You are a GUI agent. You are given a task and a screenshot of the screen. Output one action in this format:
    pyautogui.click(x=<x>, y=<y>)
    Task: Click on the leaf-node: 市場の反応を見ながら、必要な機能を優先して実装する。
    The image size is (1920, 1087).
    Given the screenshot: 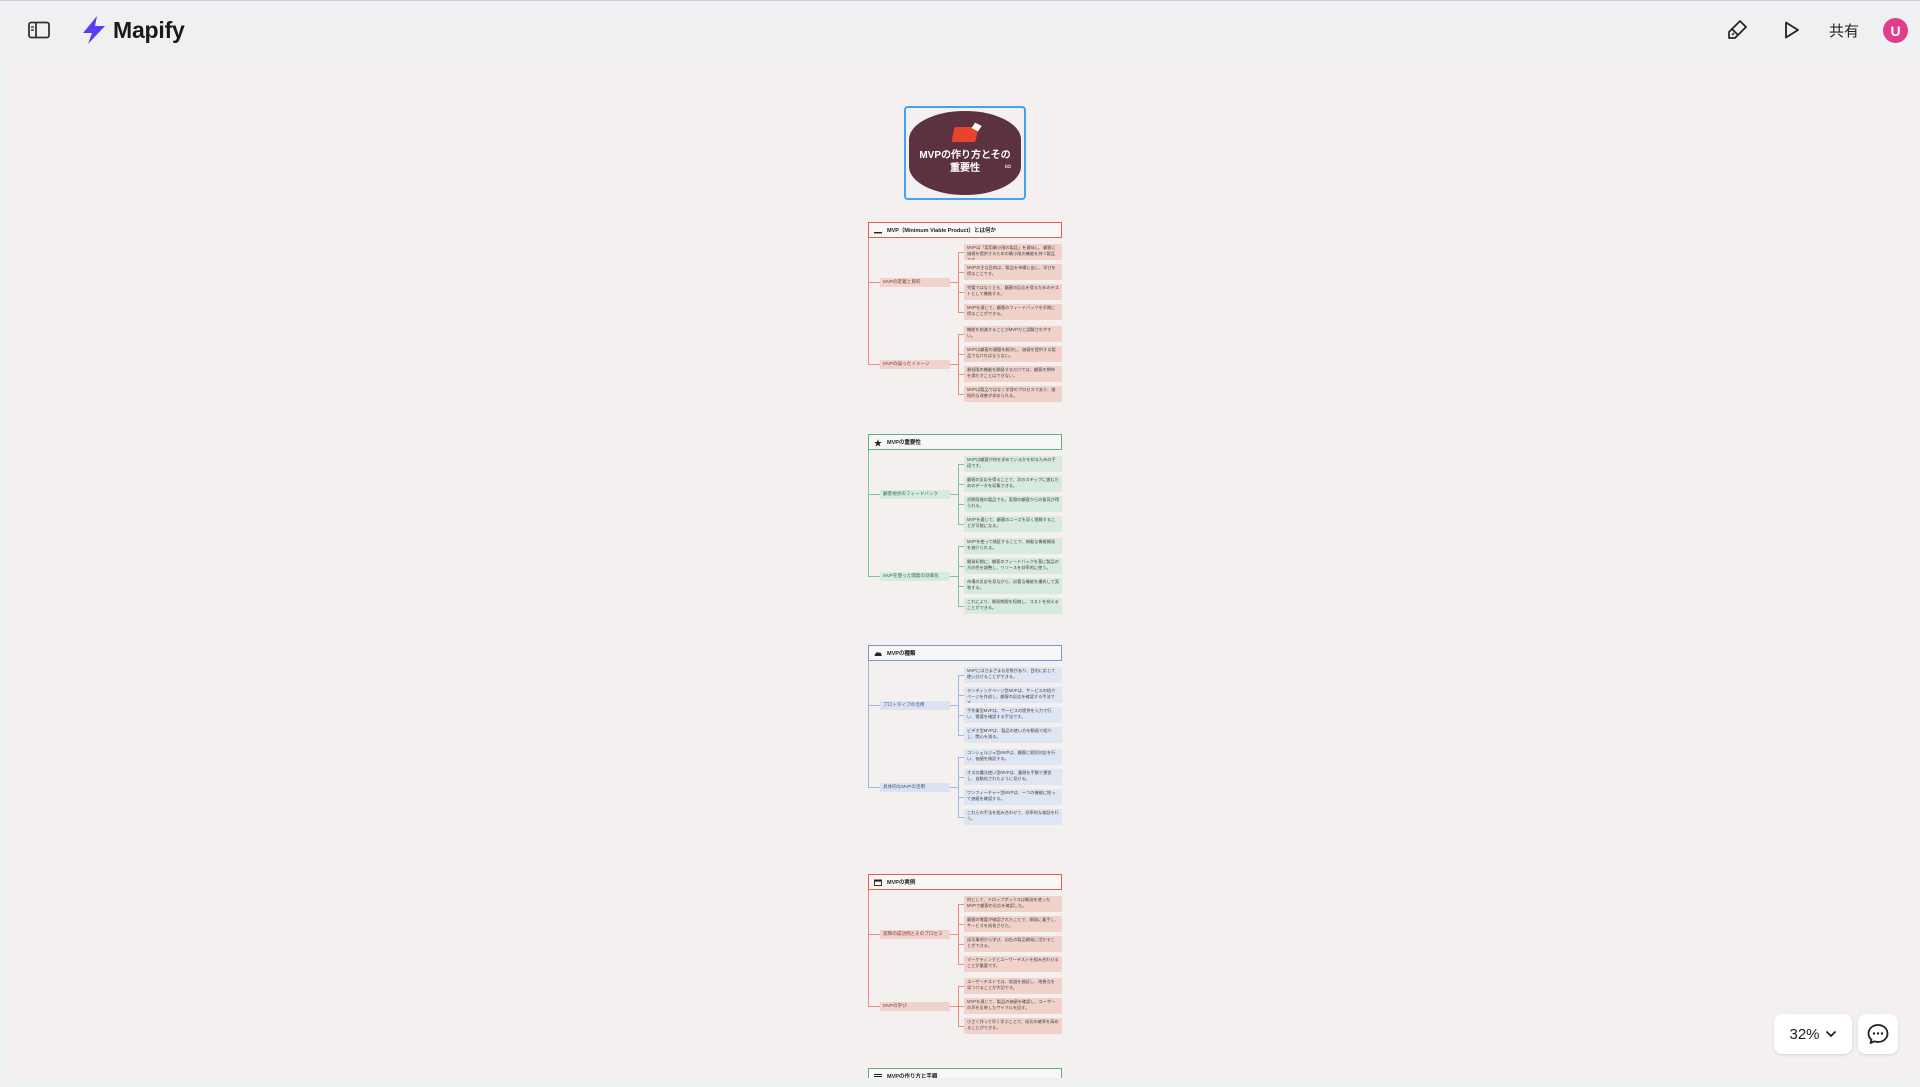 What is the action you would take?
    pyautogui.click(x=1013, y=586)
    